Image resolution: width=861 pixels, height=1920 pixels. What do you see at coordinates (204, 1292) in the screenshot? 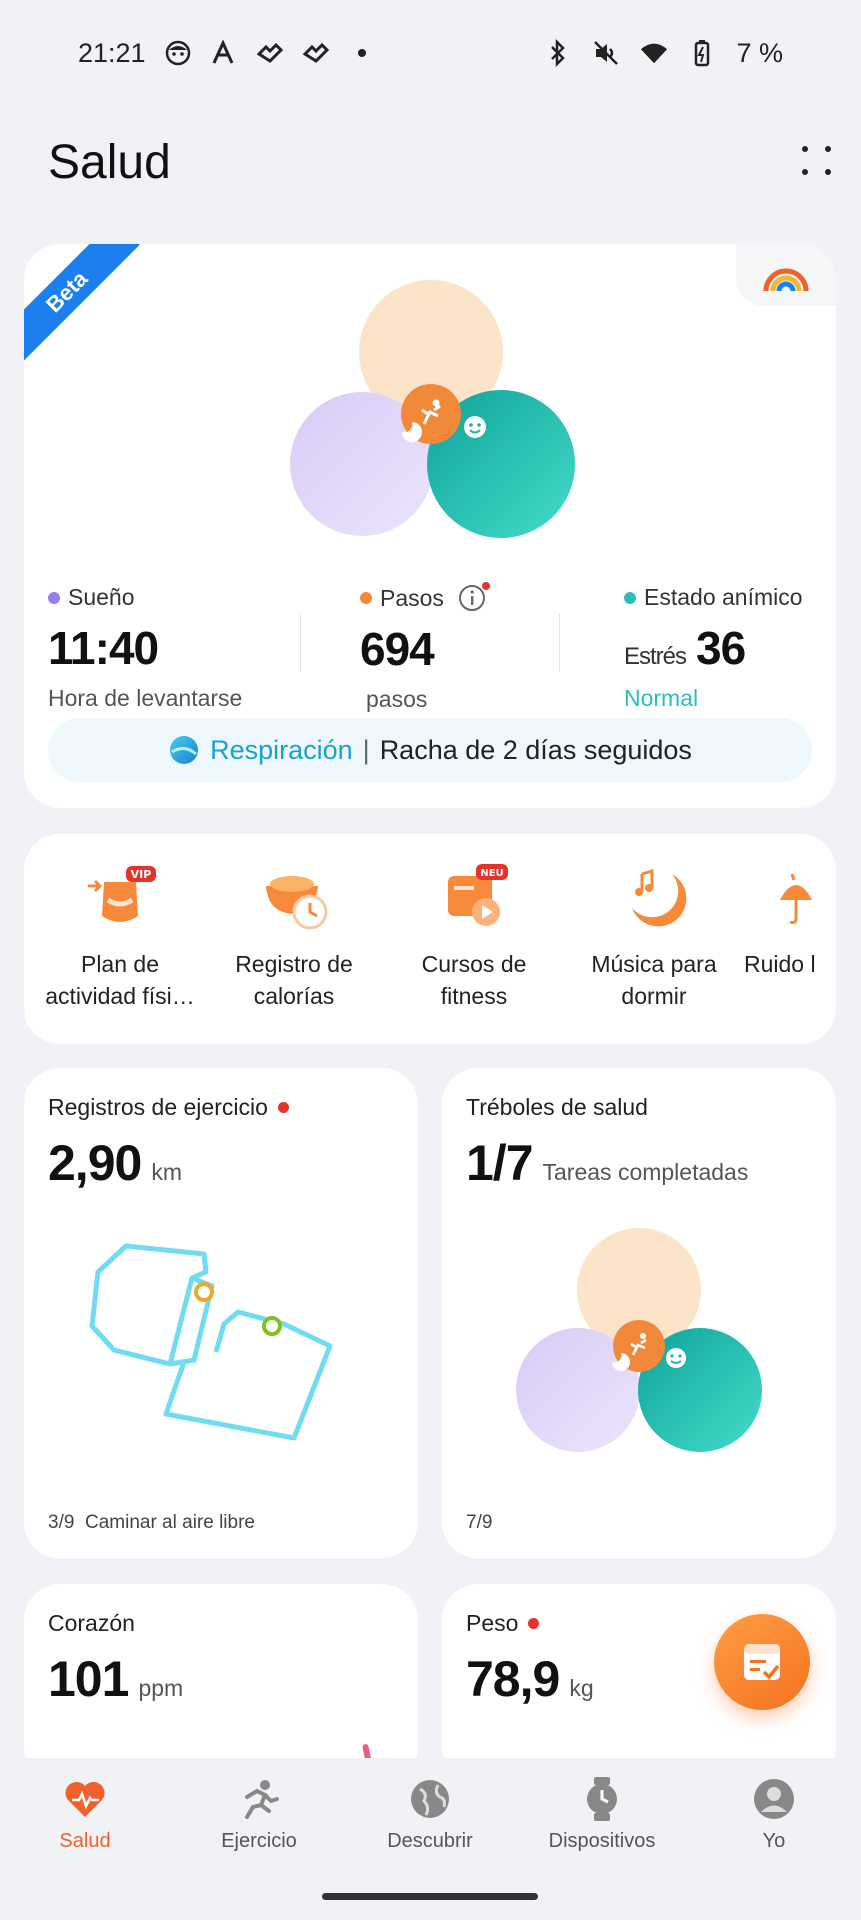
I see `route-start-marker` at bounding box center [204, 1292].